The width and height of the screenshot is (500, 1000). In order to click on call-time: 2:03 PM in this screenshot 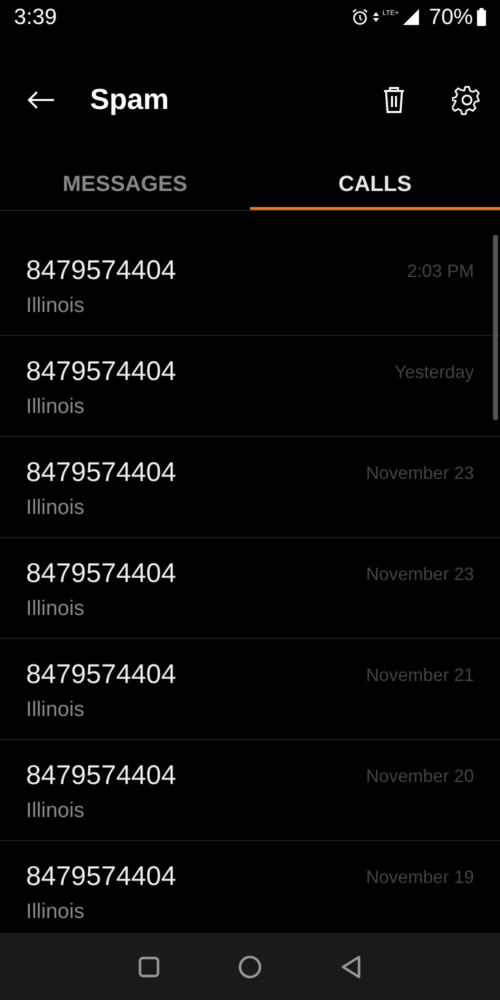, I will do `click(440, 271)`.